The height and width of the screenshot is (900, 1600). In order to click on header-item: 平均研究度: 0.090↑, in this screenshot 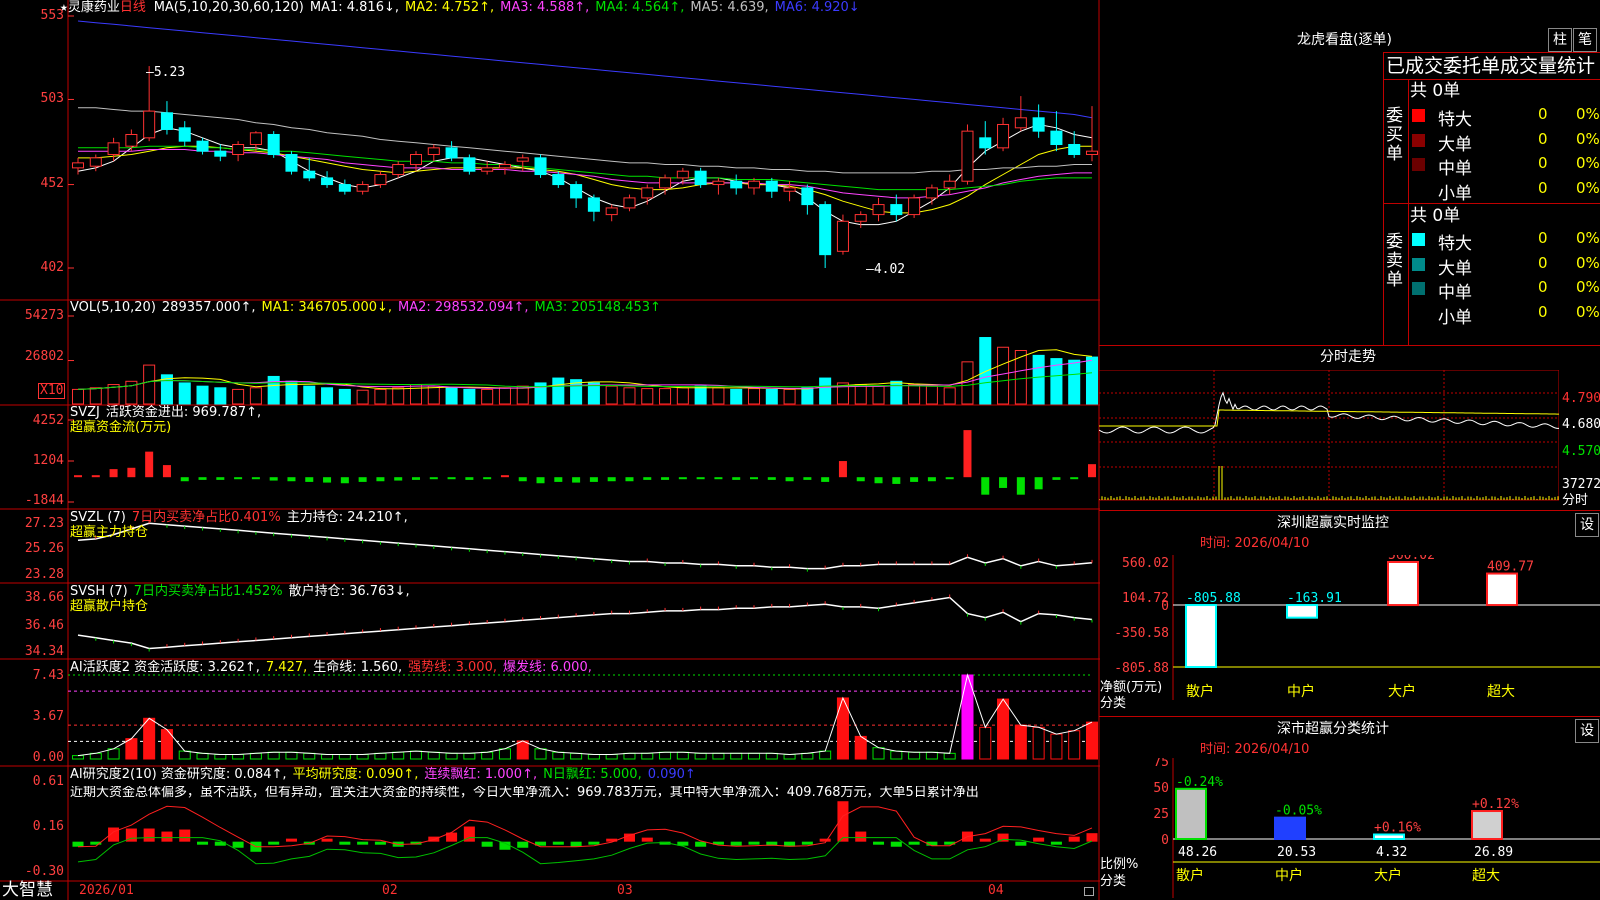, I will do `click(355, 774)`.